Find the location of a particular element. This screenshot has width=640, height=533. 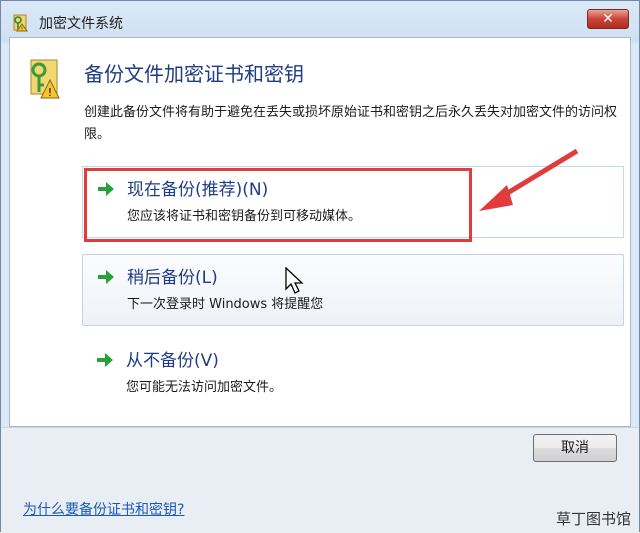

option-title: 从不备份(V) is located at coordinates (172, 361).